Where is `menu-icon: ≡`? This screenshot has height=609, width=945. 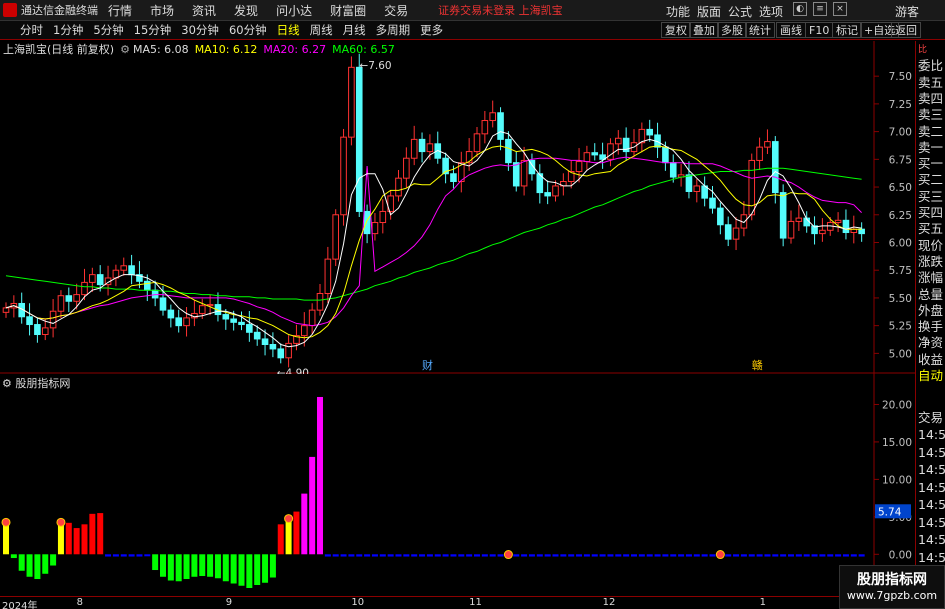
menu-icon: ≡ is located at coordinates (820, 9).